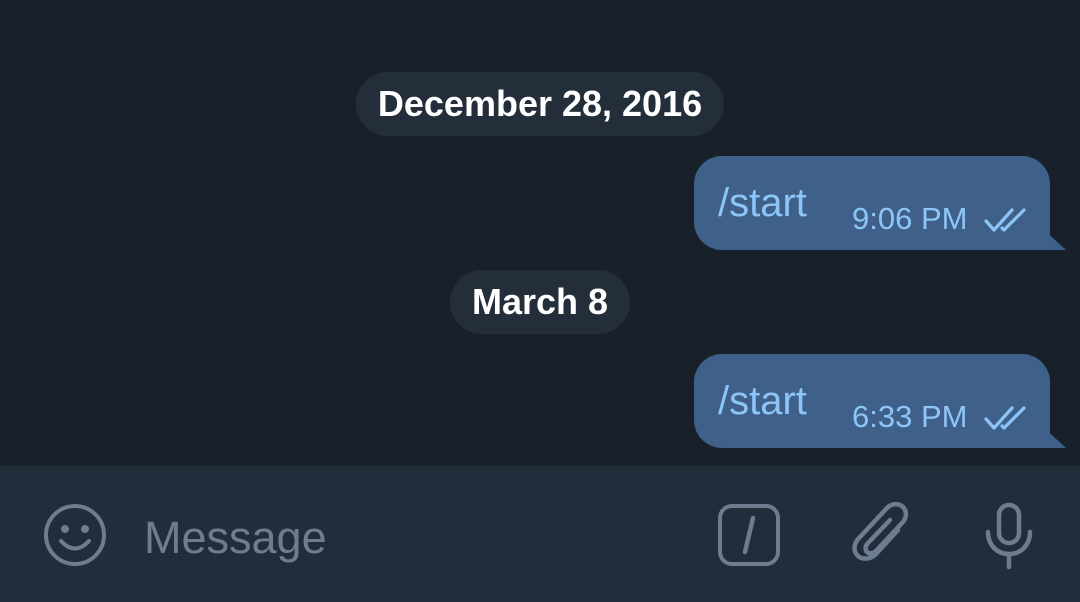  I want to click on date-separator-label: December 28, 2016, so click(540, 103).